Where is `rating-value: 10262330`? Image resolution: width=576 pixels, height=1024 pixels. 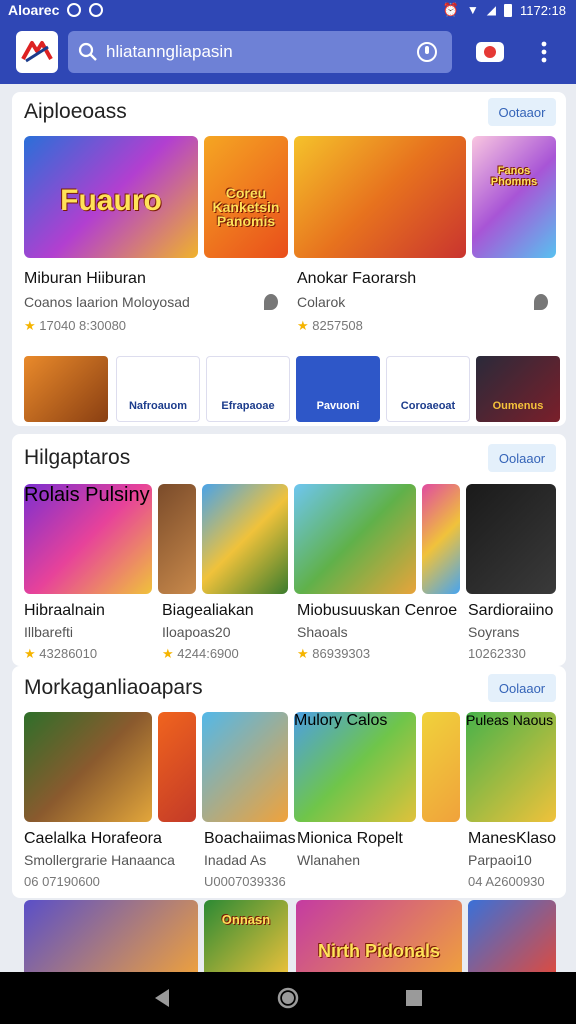 rating-value: 10262330 is located at coordinates (497, 653).